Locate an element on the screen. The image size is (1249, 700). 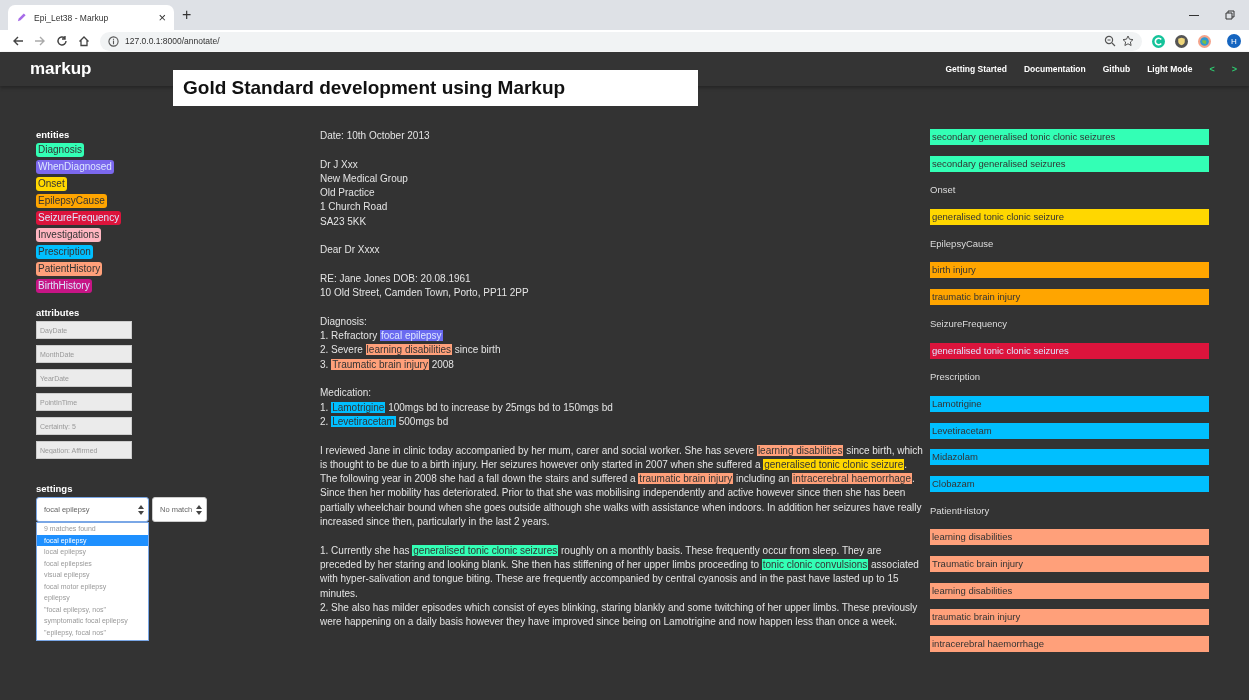
letter-text: Medication: is located at coordinates (346, 393).